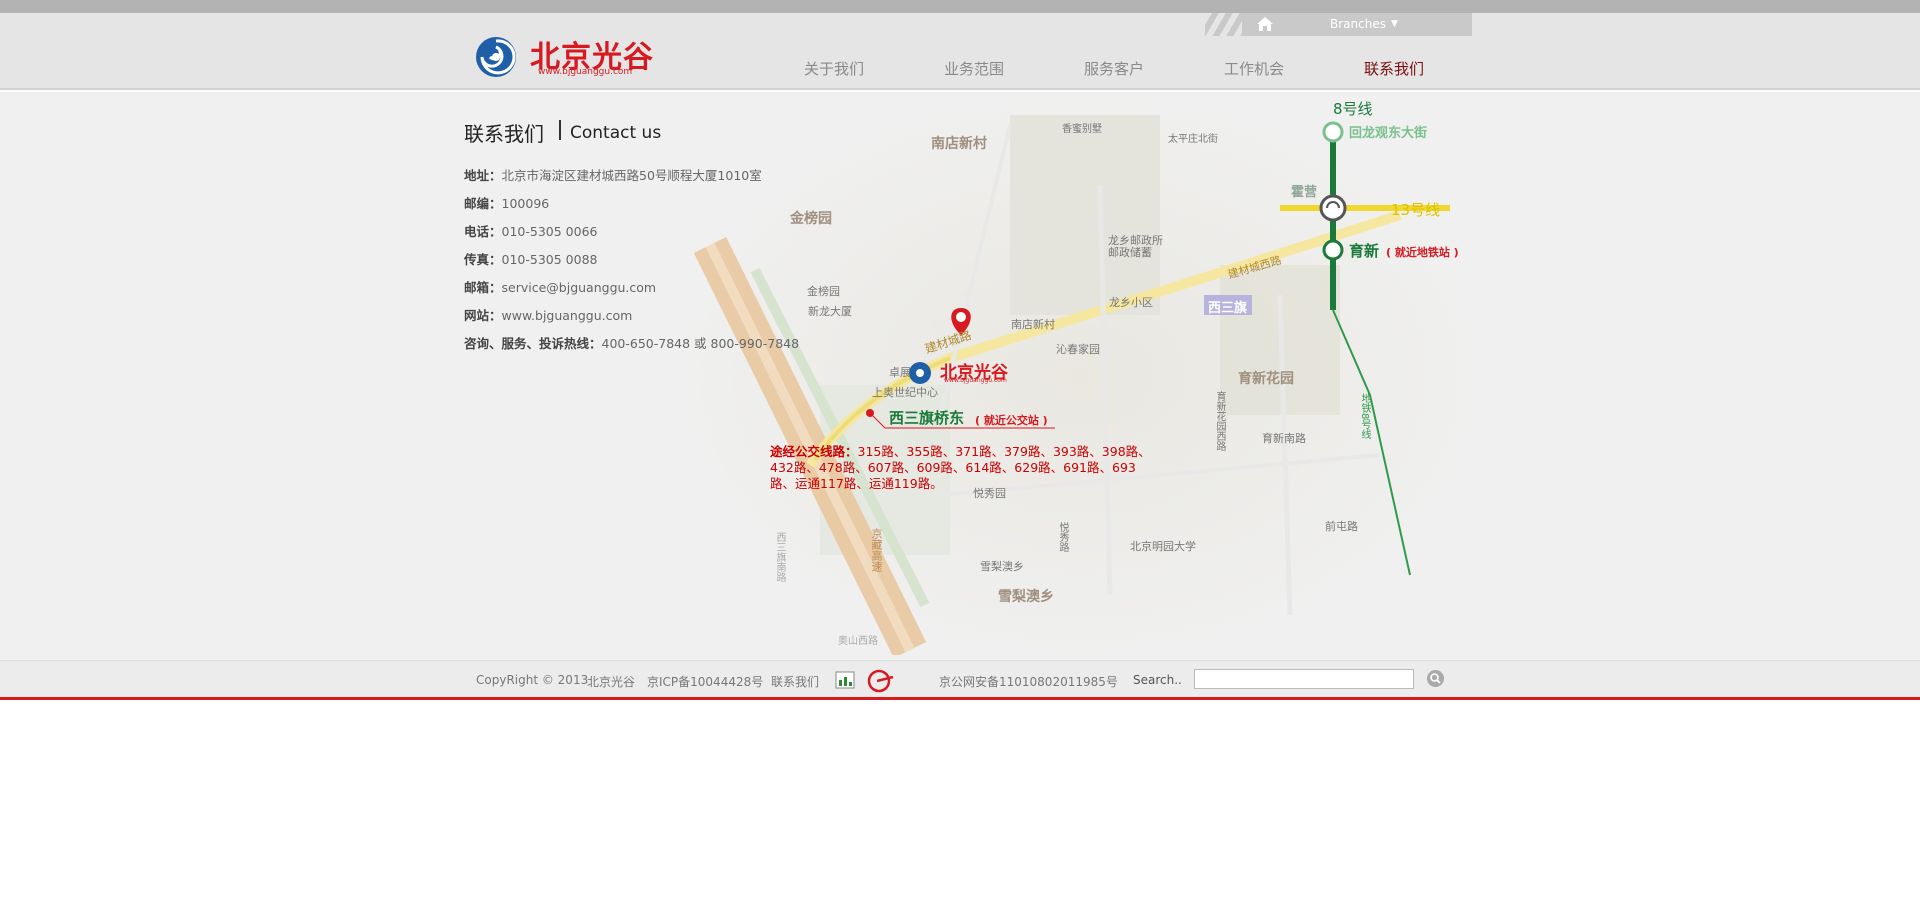 The image size is (1920, 923). I want to click on contact-address: 地址：北京市海淀区建材城西路50号顺程大厦1010室, so click(613, 174).